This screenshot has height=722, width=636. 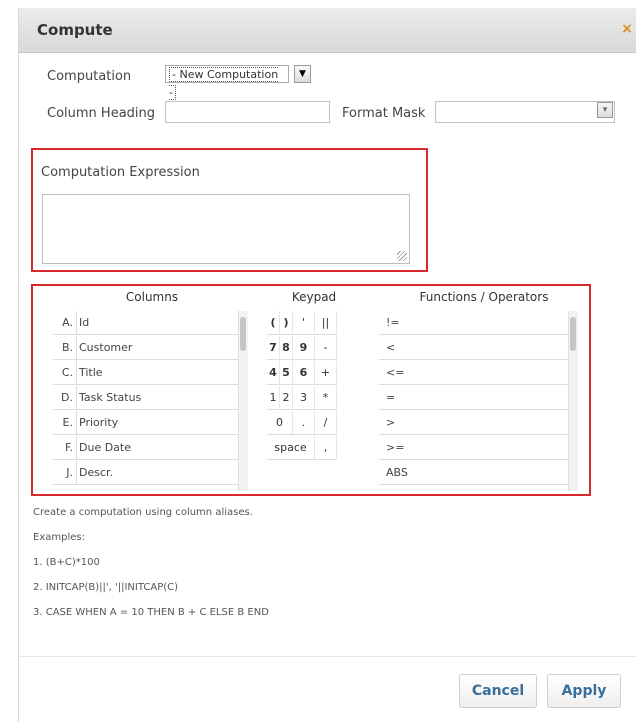 What do you see at coordinates (148, 348) in the screenshot?
I see `column-item: B. Customer` at bounding box center [148, 348].